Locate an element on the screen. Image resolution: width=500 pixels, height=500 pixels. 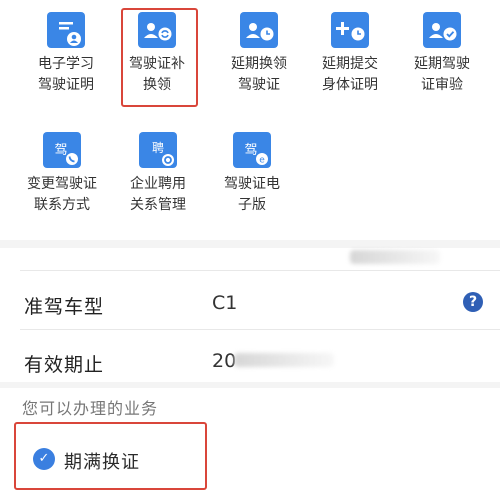
service-label: 电子学习 驾驶证明 is located at coordinates (66, 74).